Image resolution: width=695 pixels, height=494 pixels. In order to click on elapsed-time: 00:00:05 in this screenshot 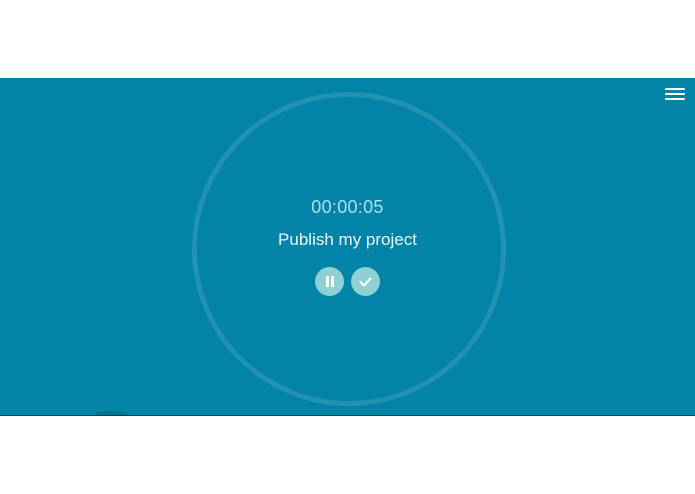, I will do `click(347, 207)`.